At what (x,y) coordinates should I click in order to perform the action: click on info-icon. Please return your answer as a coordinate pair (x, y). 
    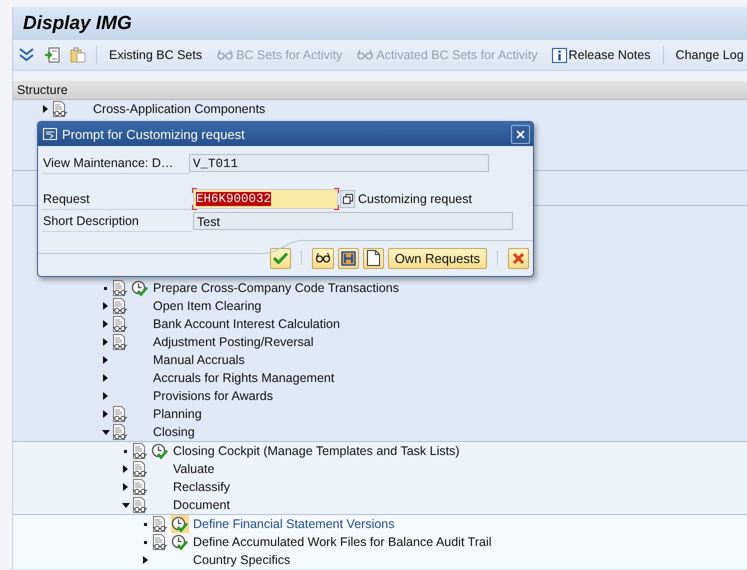
    Looking at the image, I should click on (559, 55).